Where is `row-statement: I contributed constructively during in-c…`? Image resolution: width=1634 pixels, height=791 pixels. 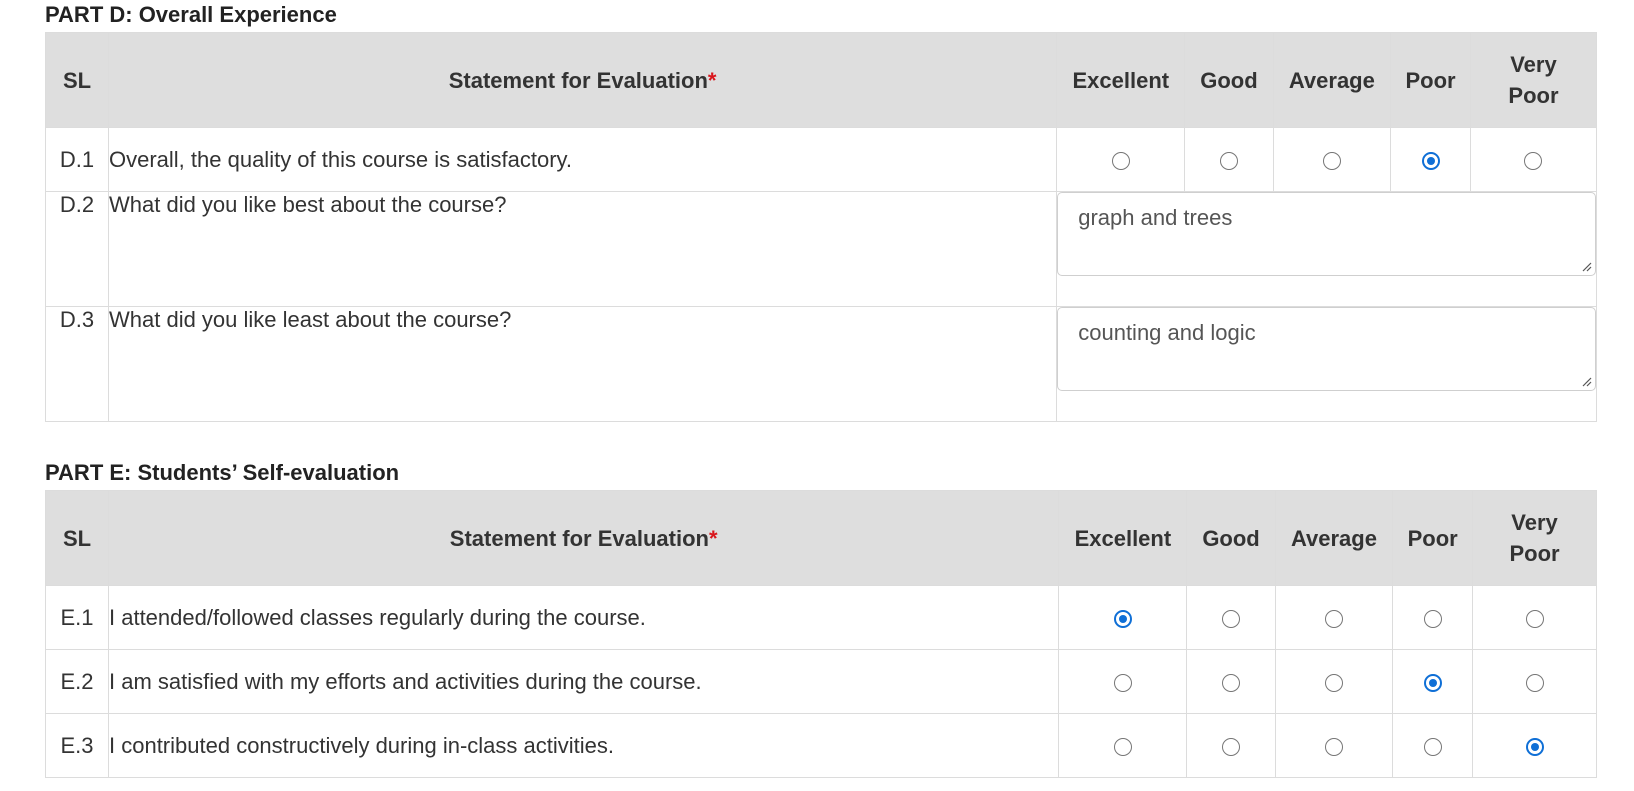
row-statement: I contributed constructively during in-c… is located at coordinates (583, 745).